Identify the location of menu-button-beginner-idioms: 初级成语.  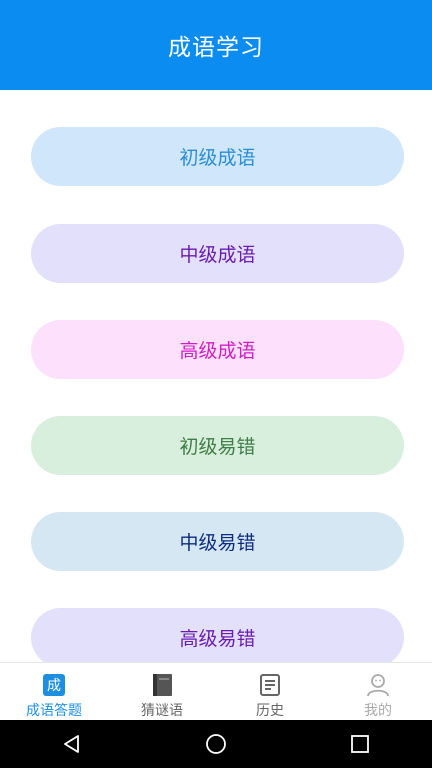
(217, 156).